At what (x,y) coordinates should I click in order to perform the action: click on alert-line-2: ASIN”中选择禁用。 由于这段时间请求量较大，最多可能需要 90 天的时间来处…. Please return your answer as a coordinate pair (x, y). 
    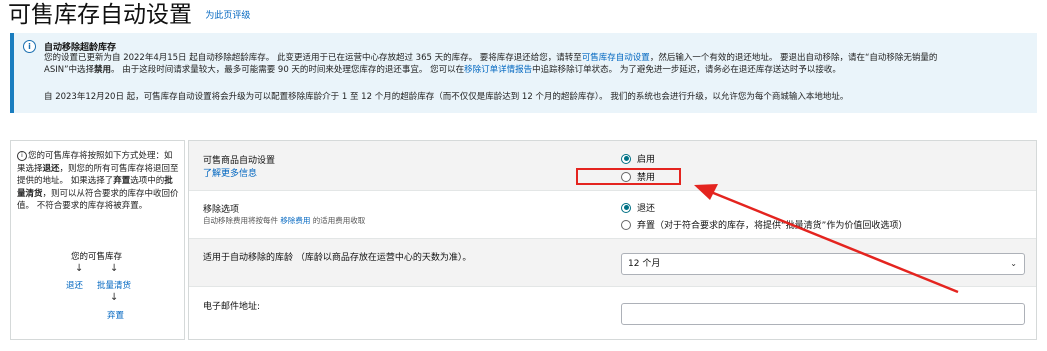
    Looking at the image, I should click on (442, 70).